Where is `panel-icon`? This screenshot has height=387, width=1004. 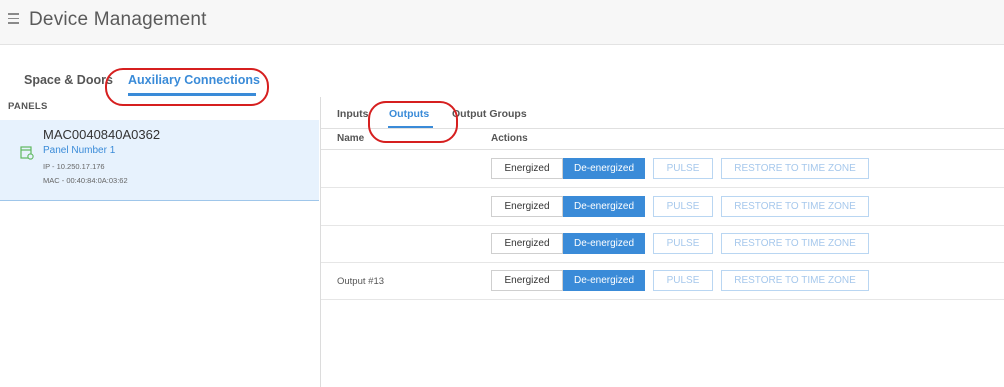
panel-icon is located at coordinates (27, 153).